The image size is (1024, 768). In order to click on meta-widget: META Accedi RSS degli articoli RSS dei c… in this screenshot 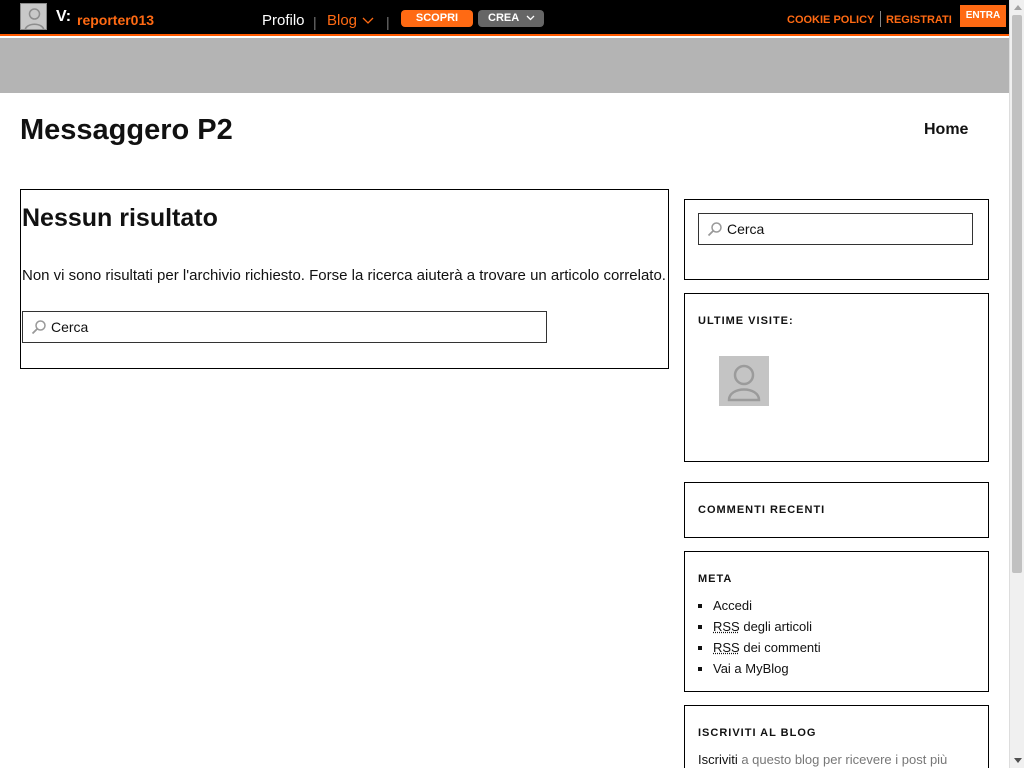, I will do `click(836, 621)`.